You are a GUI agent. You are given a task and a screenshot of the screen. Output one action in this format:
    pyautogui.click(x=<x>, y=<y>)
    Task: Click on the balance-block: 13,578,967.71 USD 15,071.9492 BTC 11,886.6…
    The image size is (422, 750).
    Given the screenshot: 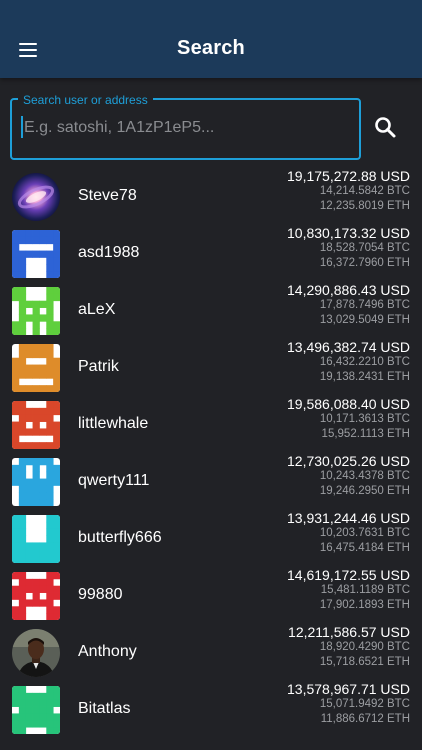 What is the action you would take?
    pyautogui.click(x=348, y=704)
    